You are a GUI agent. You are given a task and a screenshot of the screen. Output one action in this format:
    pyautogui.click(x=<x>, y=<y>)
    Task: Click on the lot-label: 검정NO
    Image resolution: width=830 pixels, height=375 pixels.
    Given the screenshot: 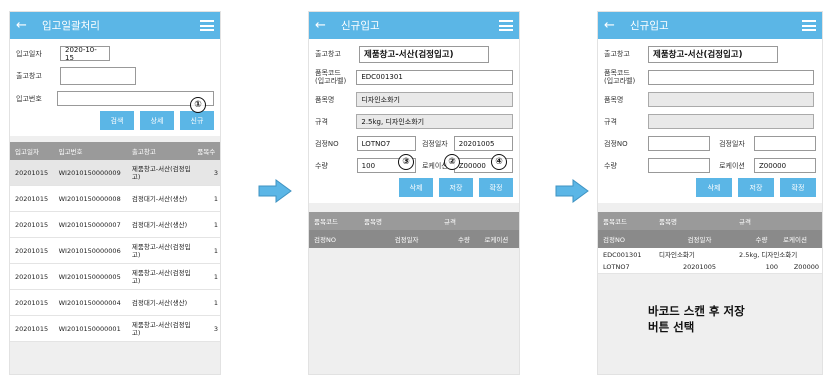 What is the action you would take?
    pyautogui.click(x=327, y=143)
    